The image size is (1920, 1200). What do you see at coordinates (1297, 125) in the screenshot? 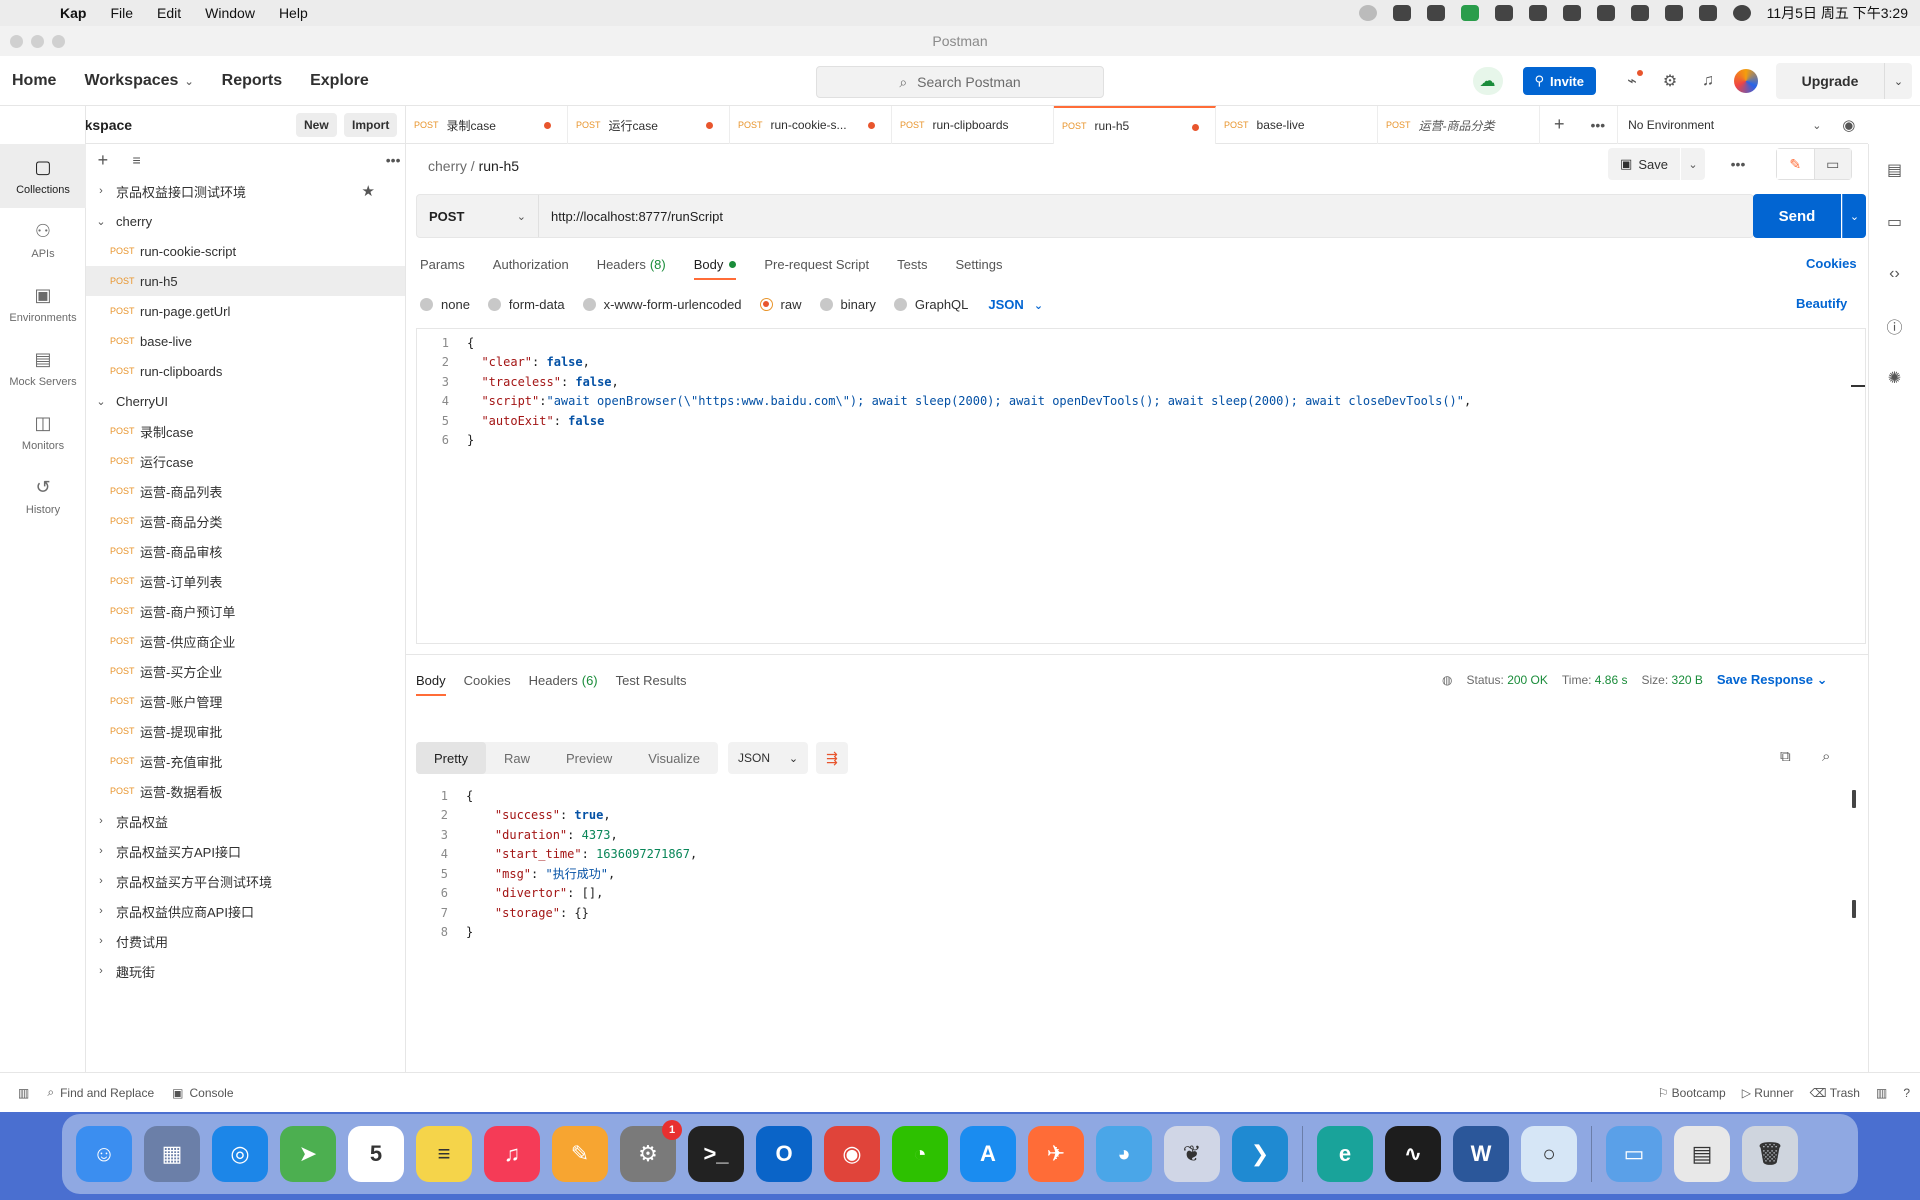
I see `request-tab: POST base-live` at bounding box center [1297, 125].